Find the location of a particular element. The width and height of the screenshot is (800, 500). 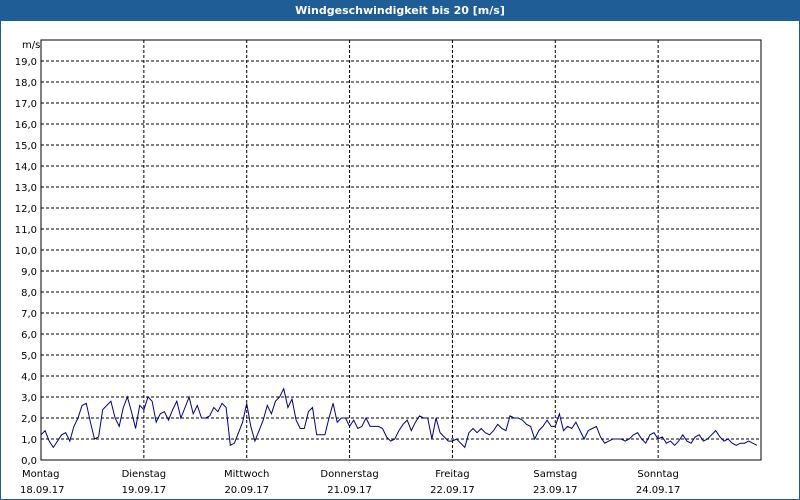

y-tick-label: 18,0 is located at coordinates (26, 83).